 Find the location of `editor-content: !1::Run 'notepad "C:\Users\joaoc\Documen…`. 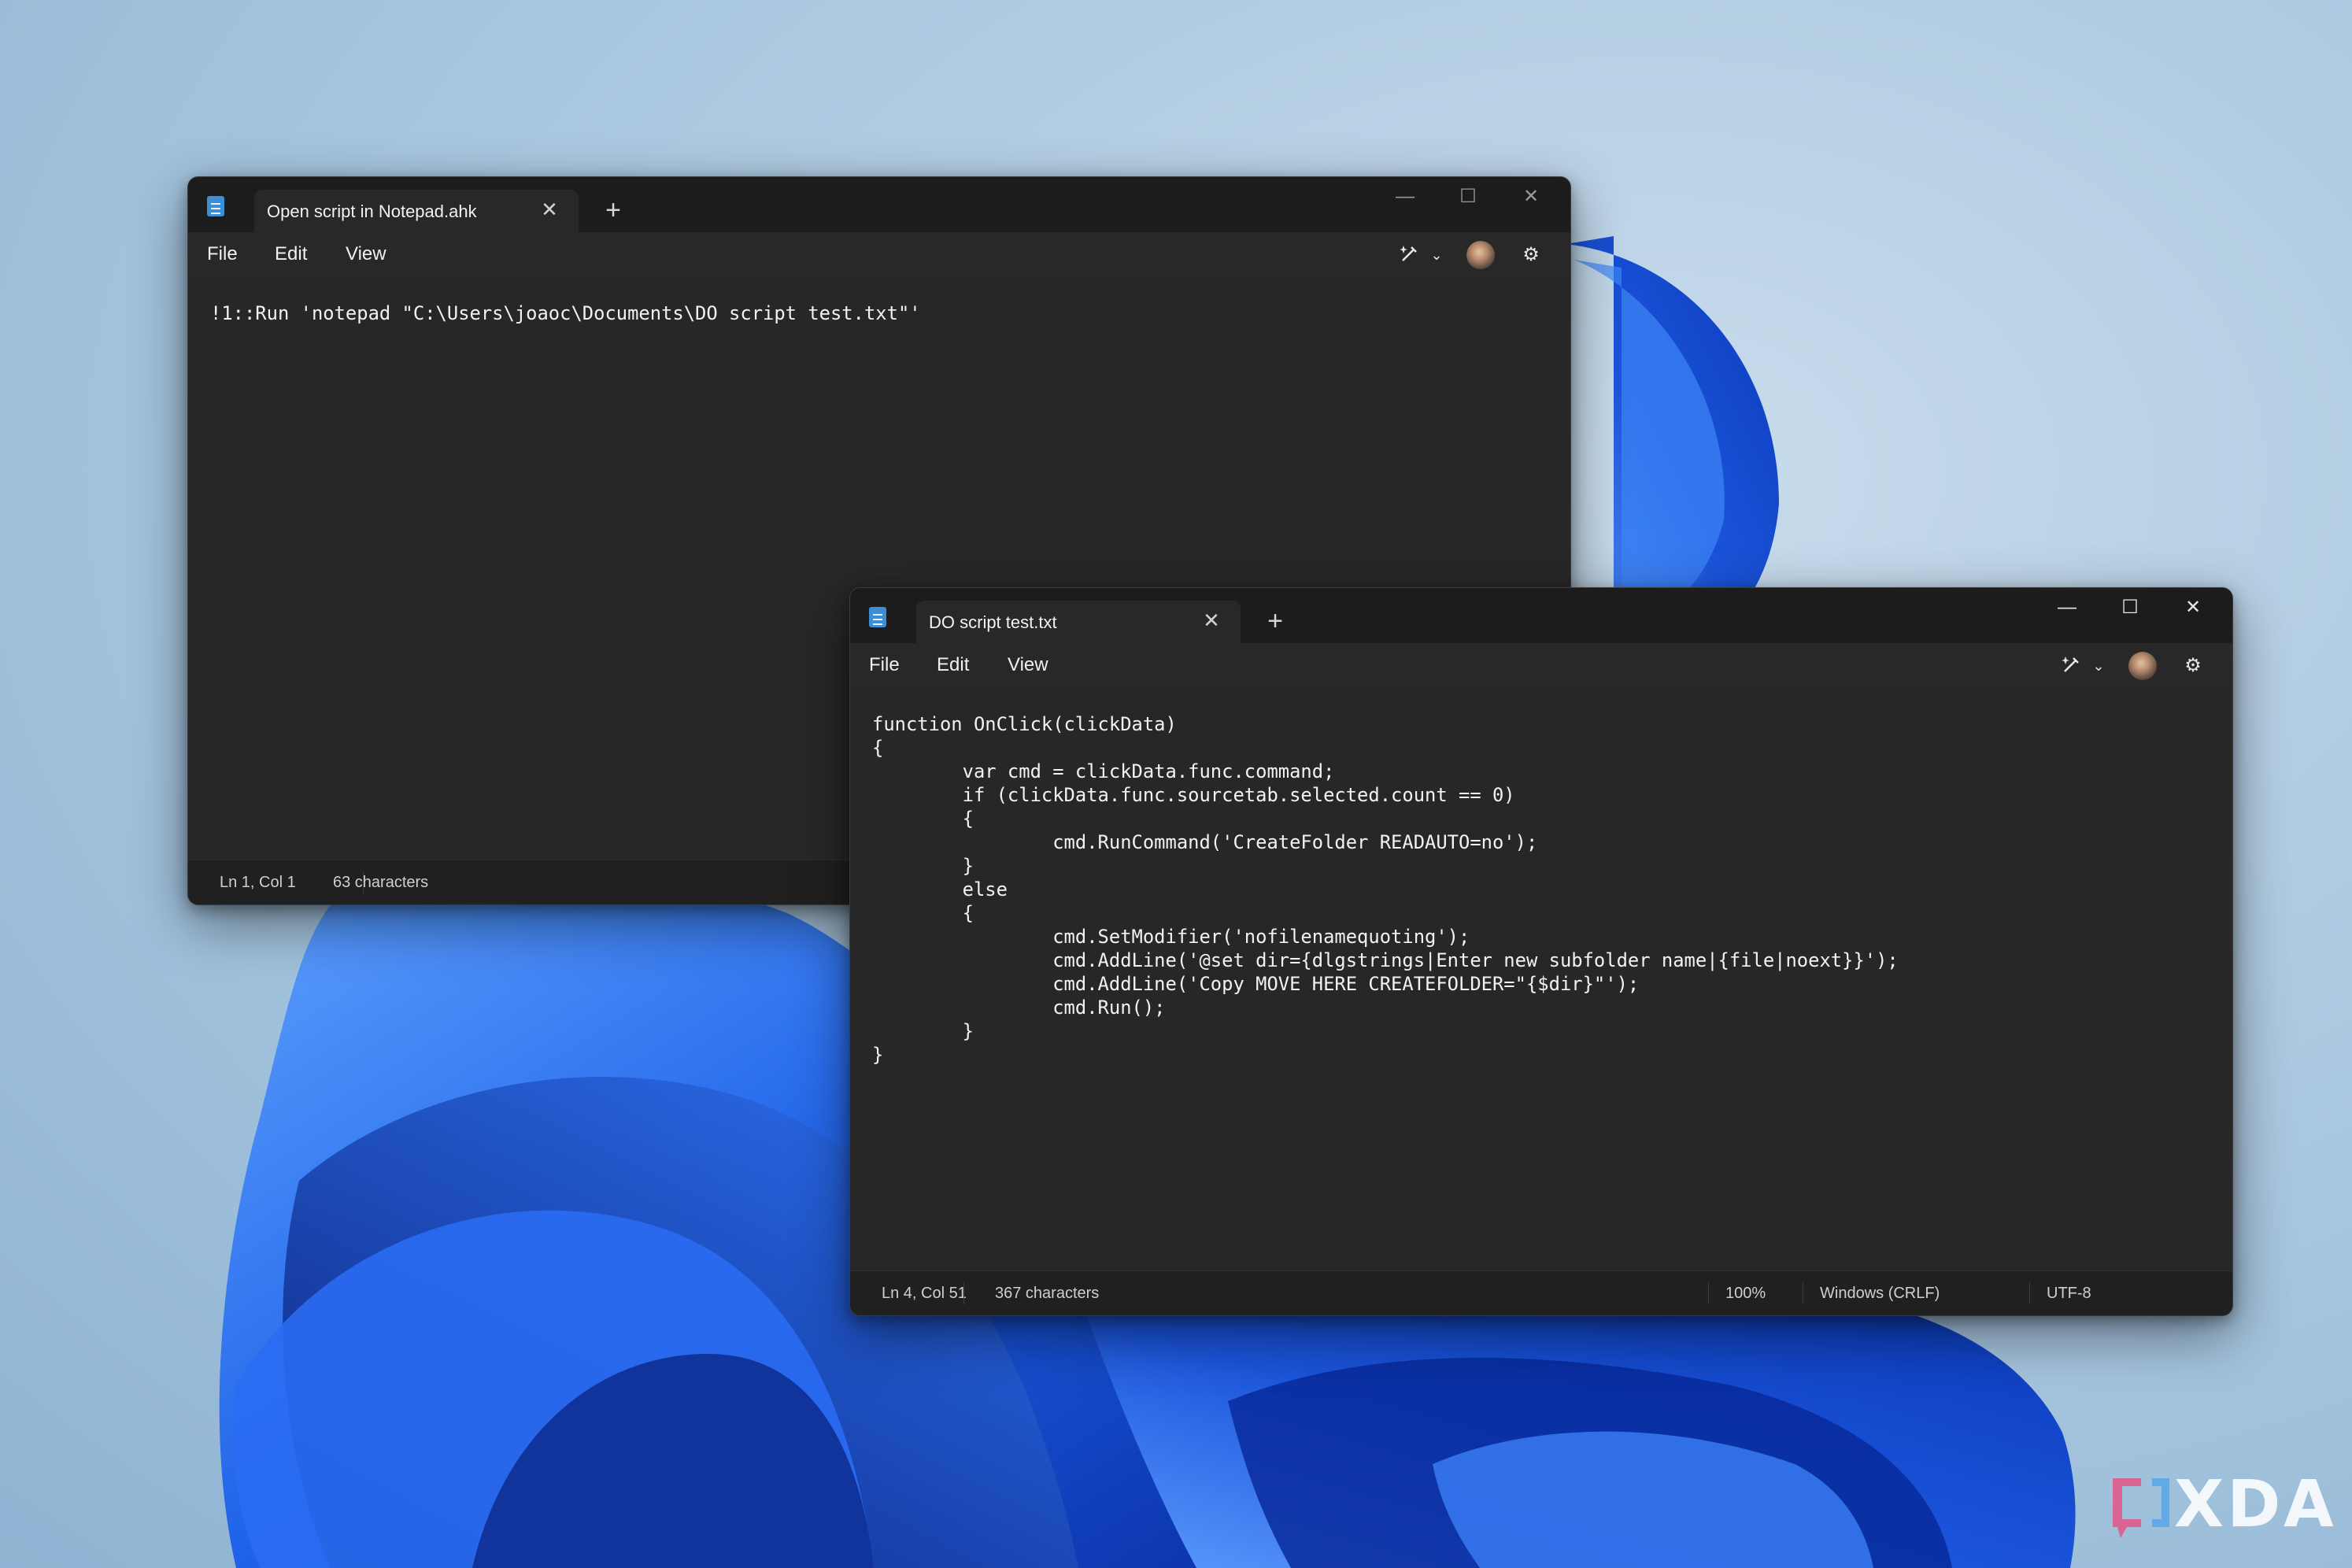

editor-content: !1::Run 'notepad "C:\Users\joaoc\Documen… is located at coordinates (565, 313).